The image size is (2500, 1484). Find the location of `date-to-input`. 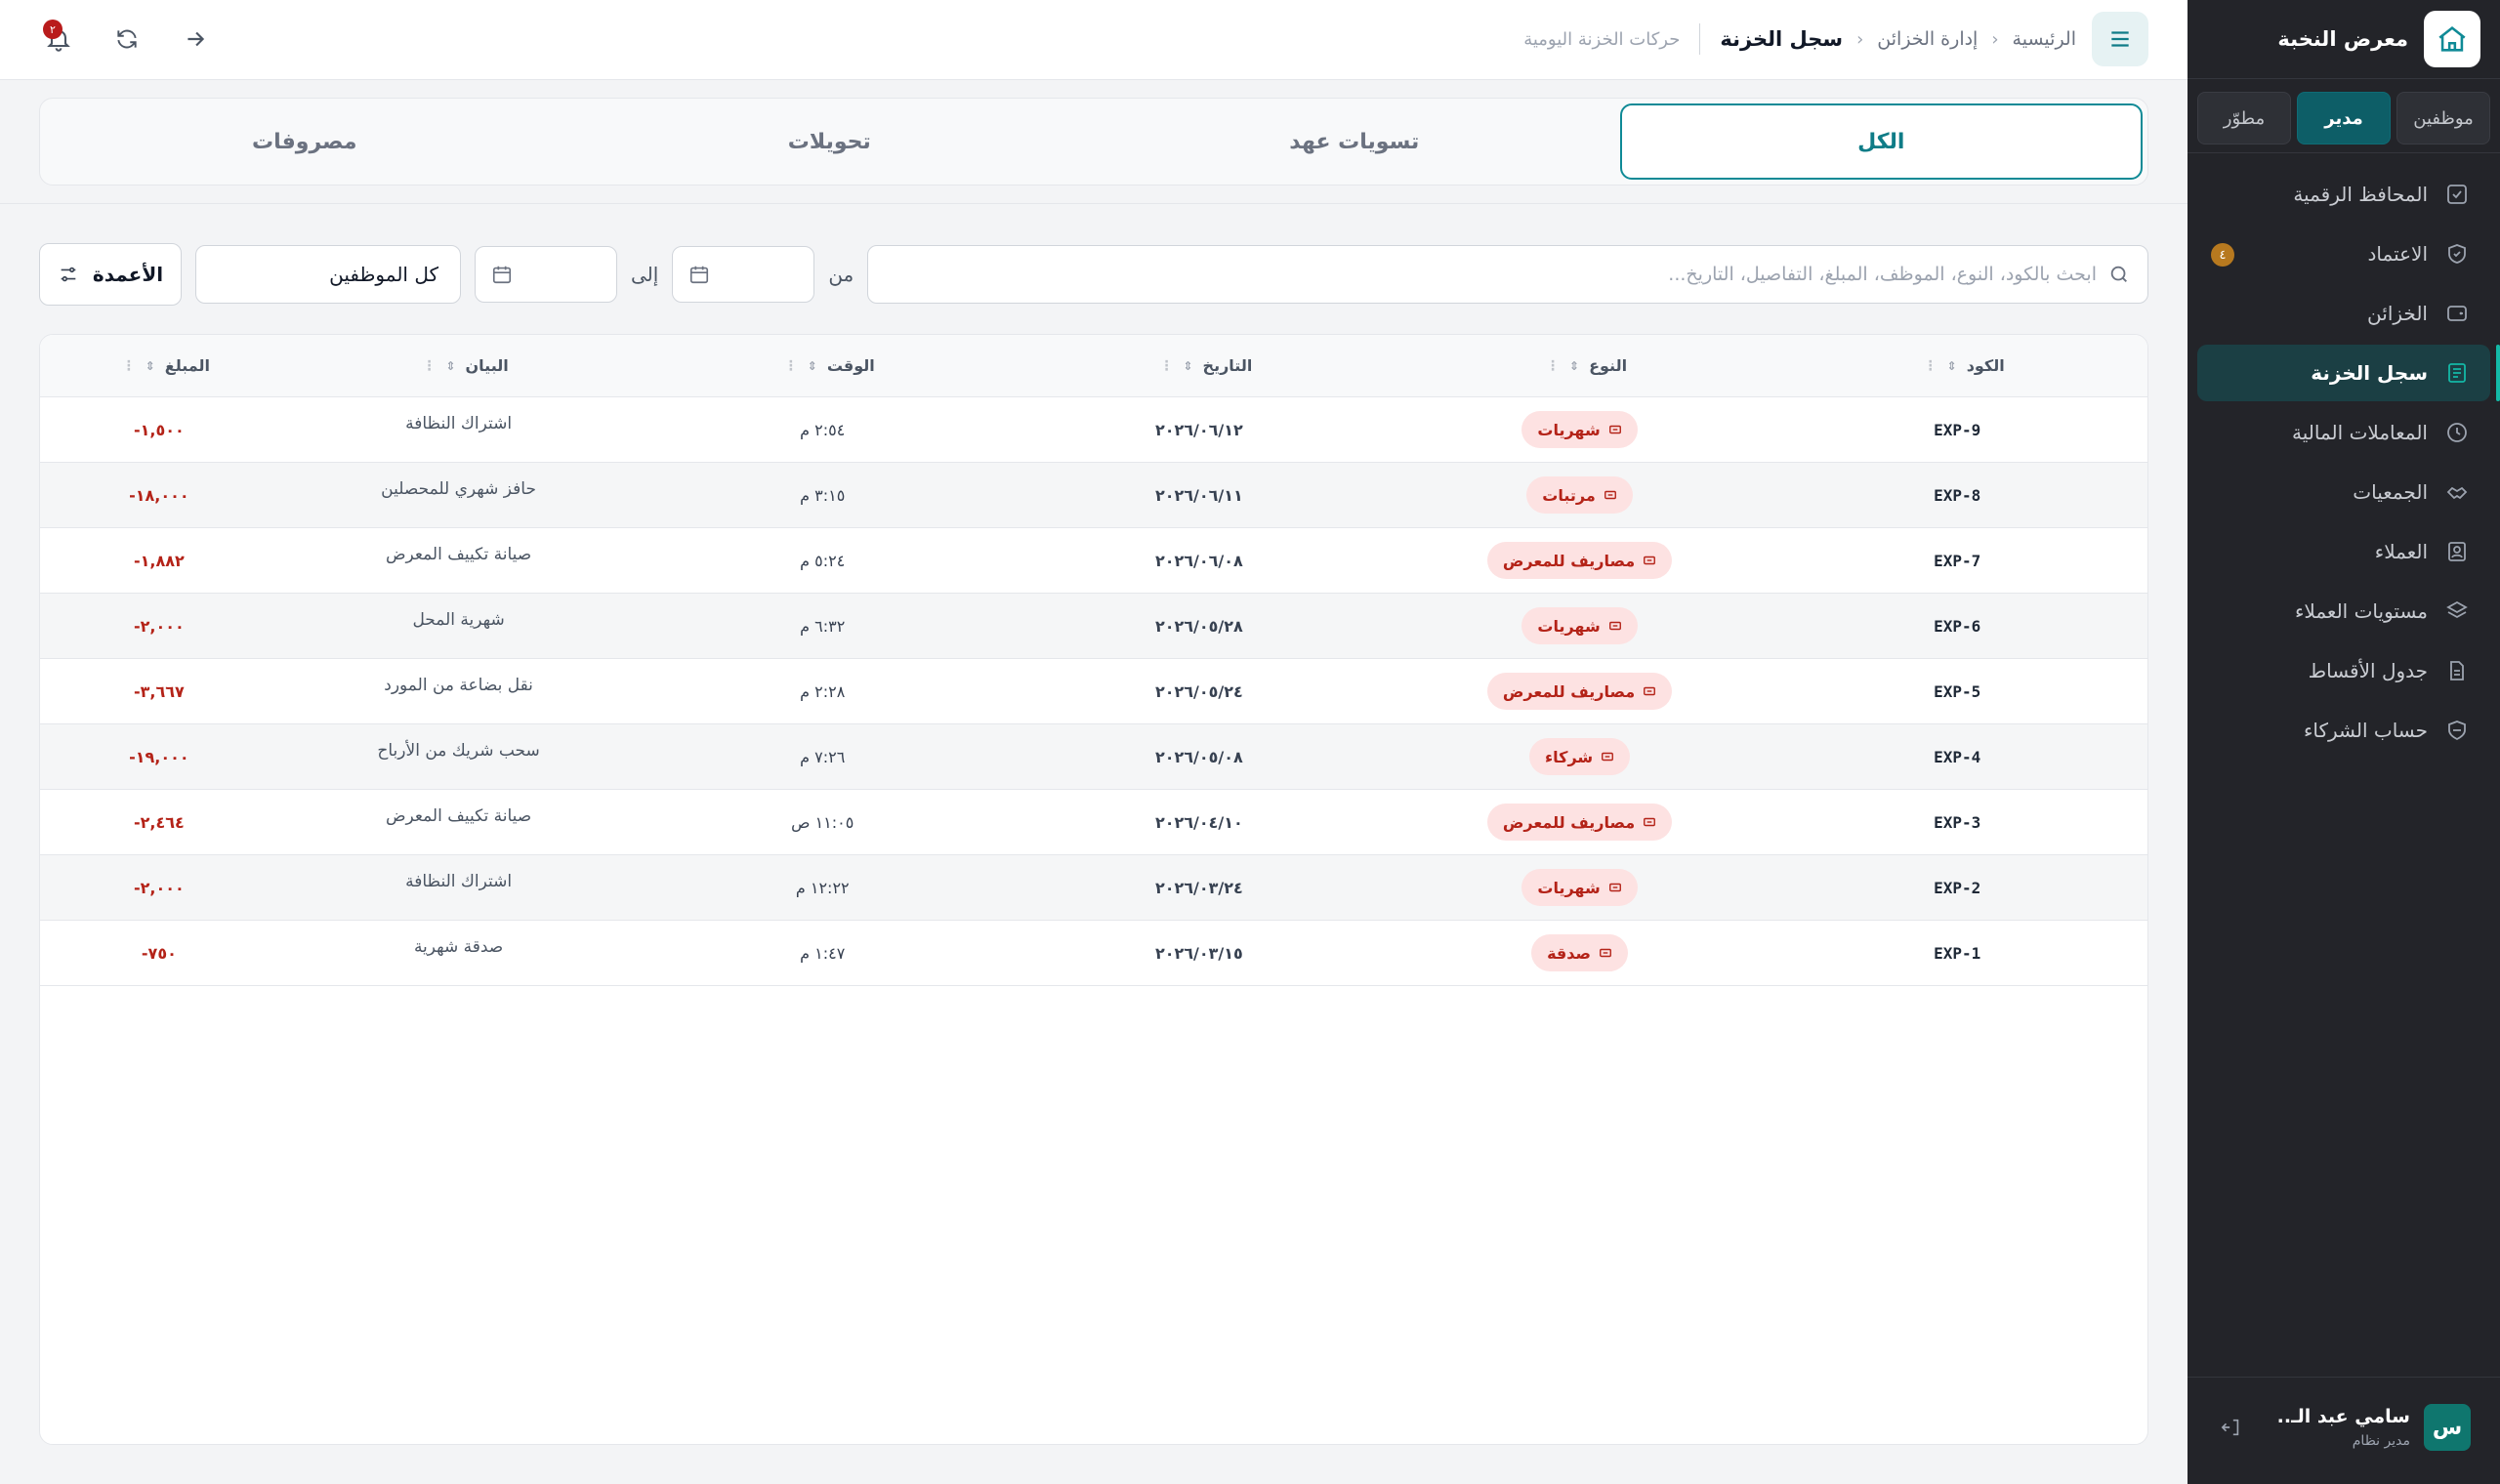

date-to-input is located at coordinates (546, 275).